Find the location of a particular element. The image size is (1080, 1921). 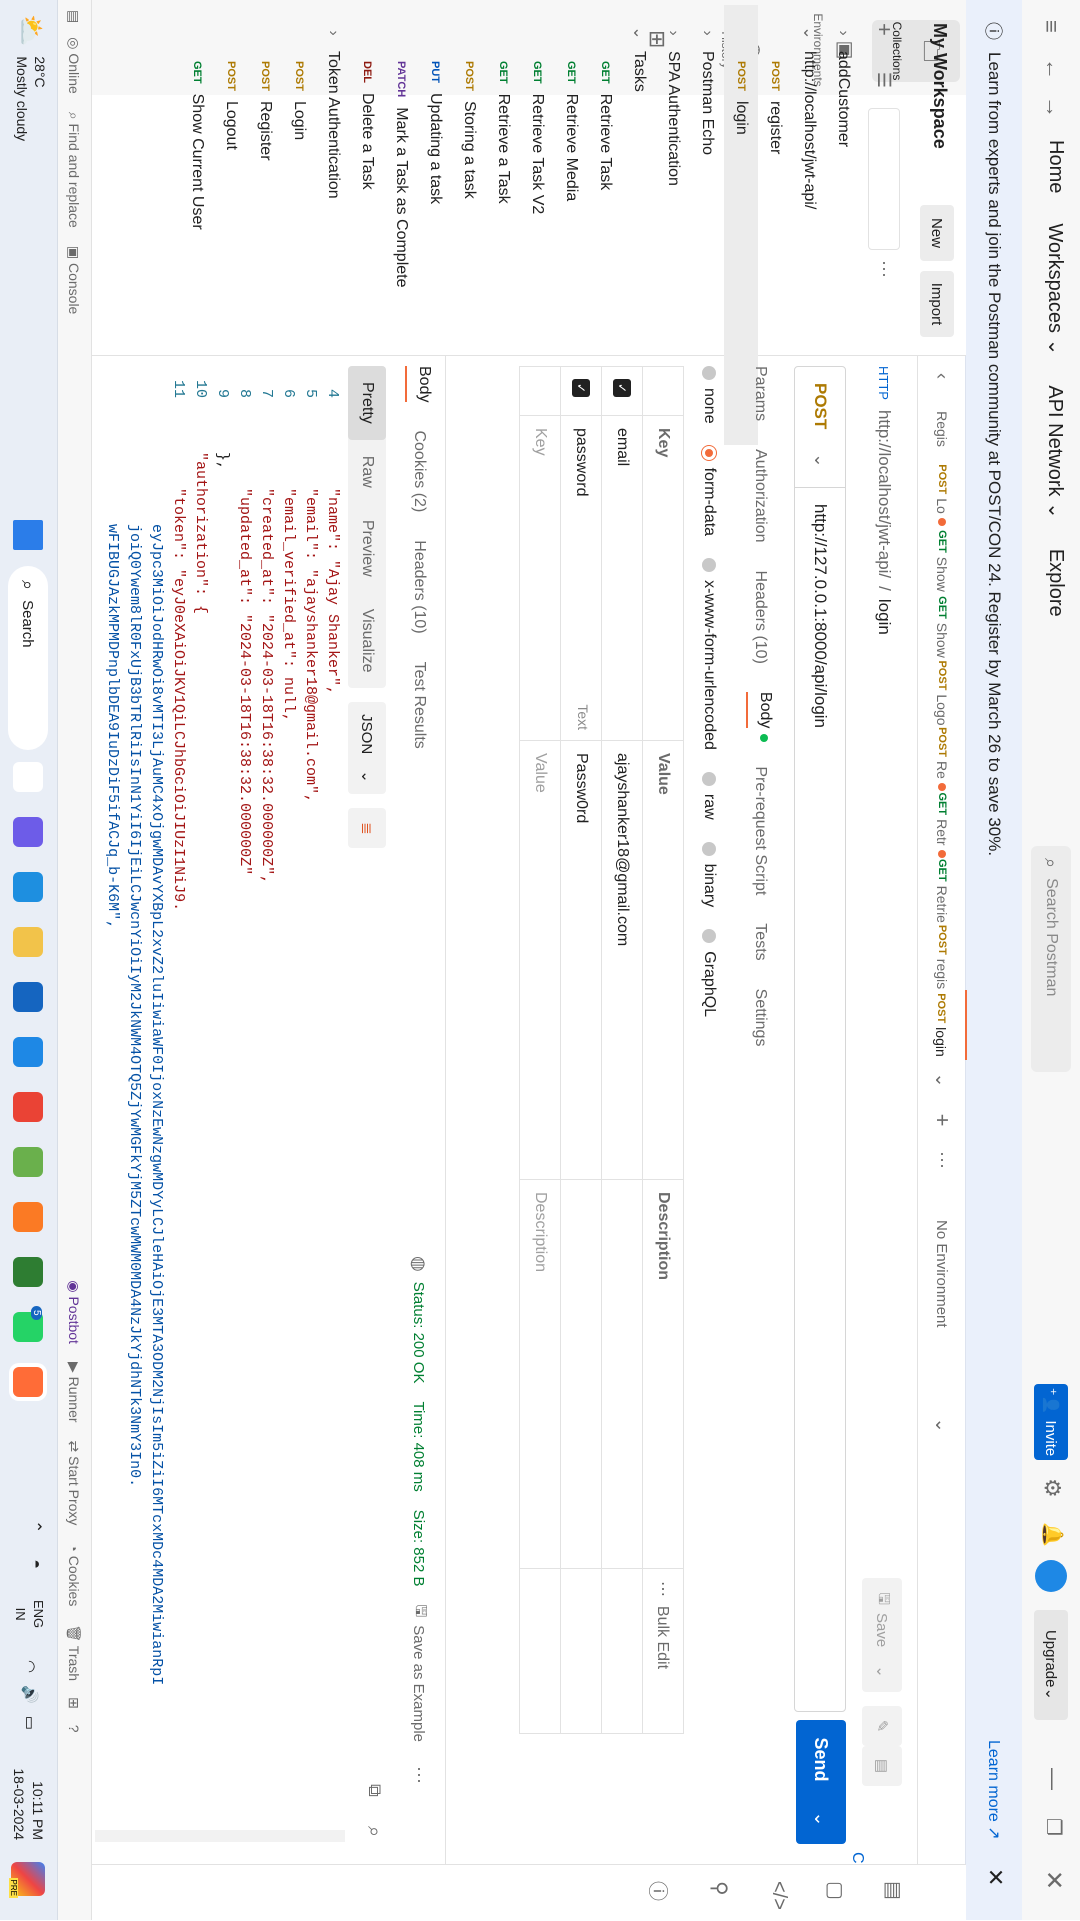

info-panel-icon: ⓘ is located at coordinates (659, 1891).